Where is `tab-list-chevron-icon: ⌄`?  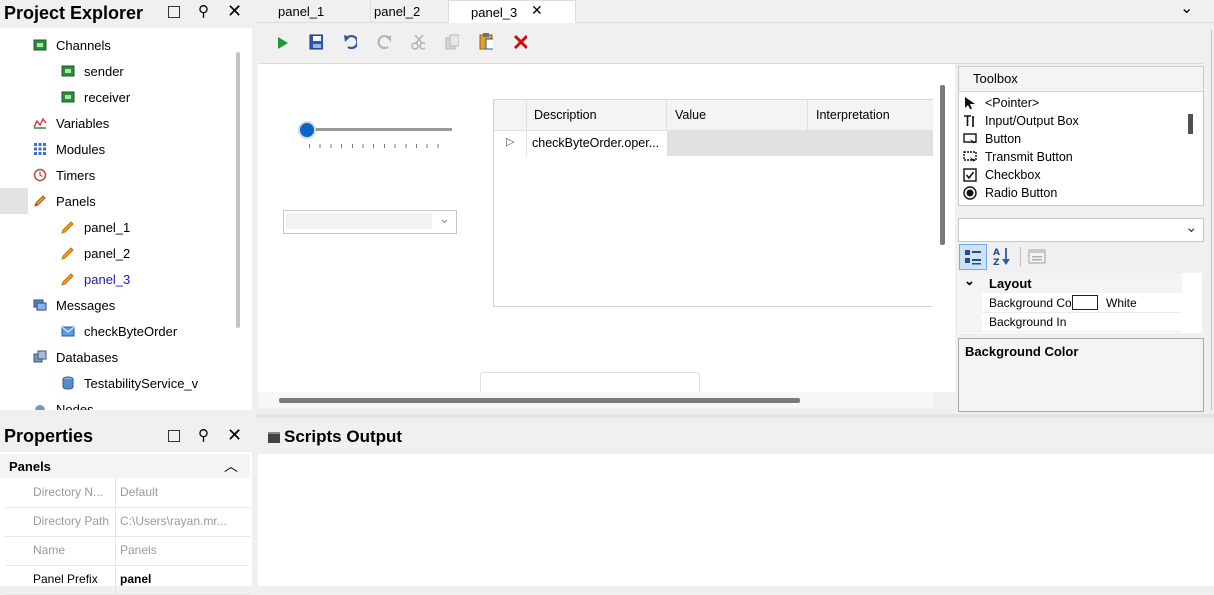 tab-list-chevron-icon: ⌄ is located at coordinates (1186, 9).